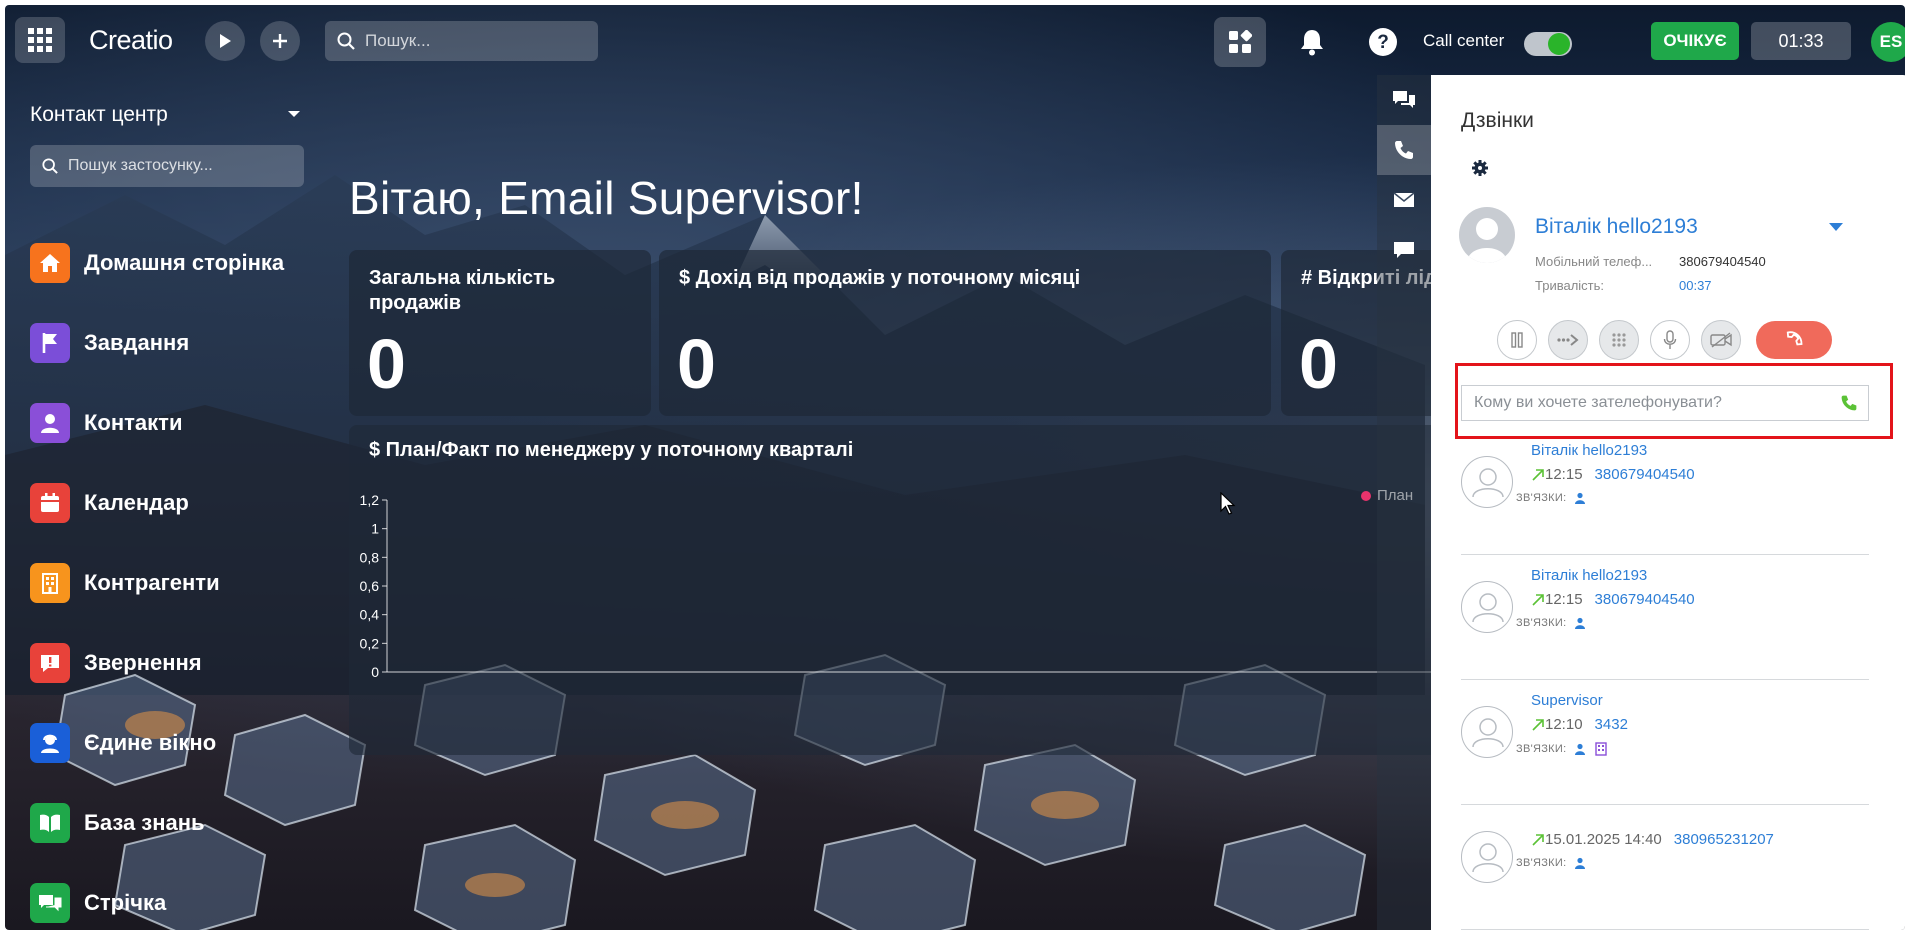 This screenshot has width=1916, height=932. I want to click on book-icon, so click(50, 823).